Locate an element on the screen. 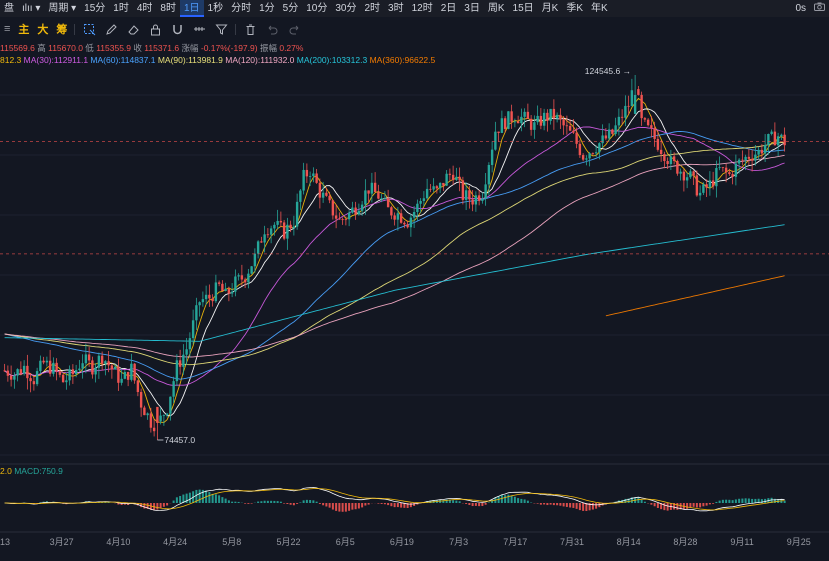  x-tick-label: 13 is located at coordinates (5, 542).